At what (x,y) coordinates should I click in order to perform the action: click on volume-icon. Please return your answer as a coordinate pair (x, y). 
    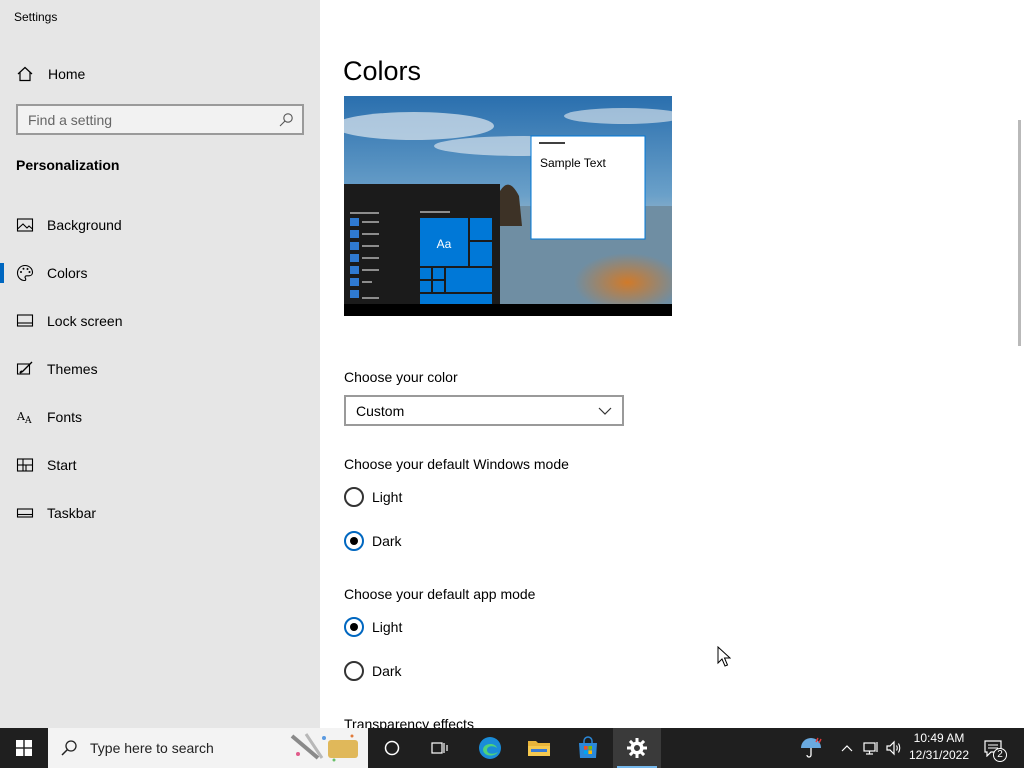
    Looking at the image, I should click on (893, 748).